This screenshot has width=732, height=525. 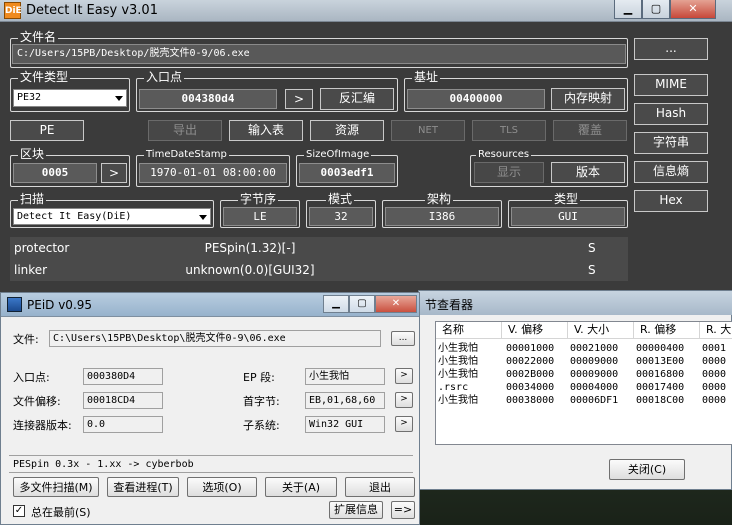 What do you see at coordinates (345, 400) in the screenshot?
I see `first-bytes-value: EB,01,68,60` at bounding box center [345, 400].